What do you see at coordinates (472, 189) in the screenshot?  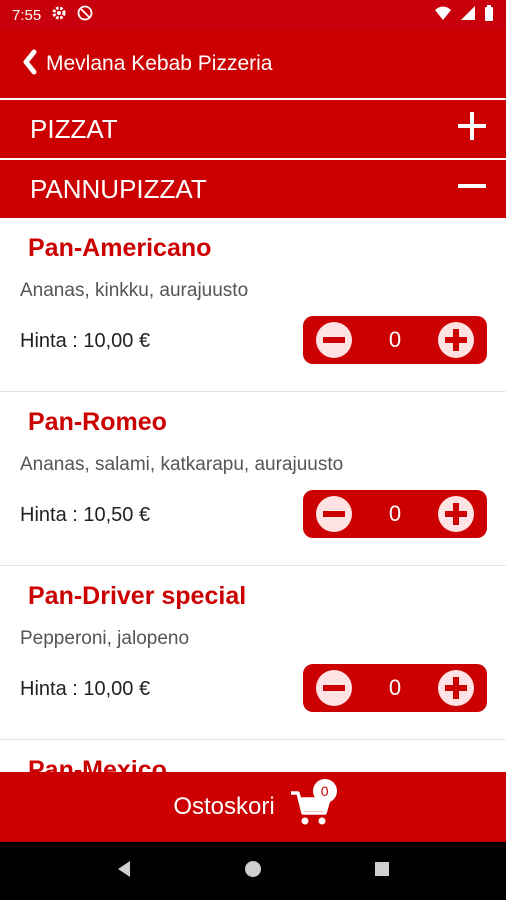 I see `collapse-minus-icon` at bounding box center [472, 189].